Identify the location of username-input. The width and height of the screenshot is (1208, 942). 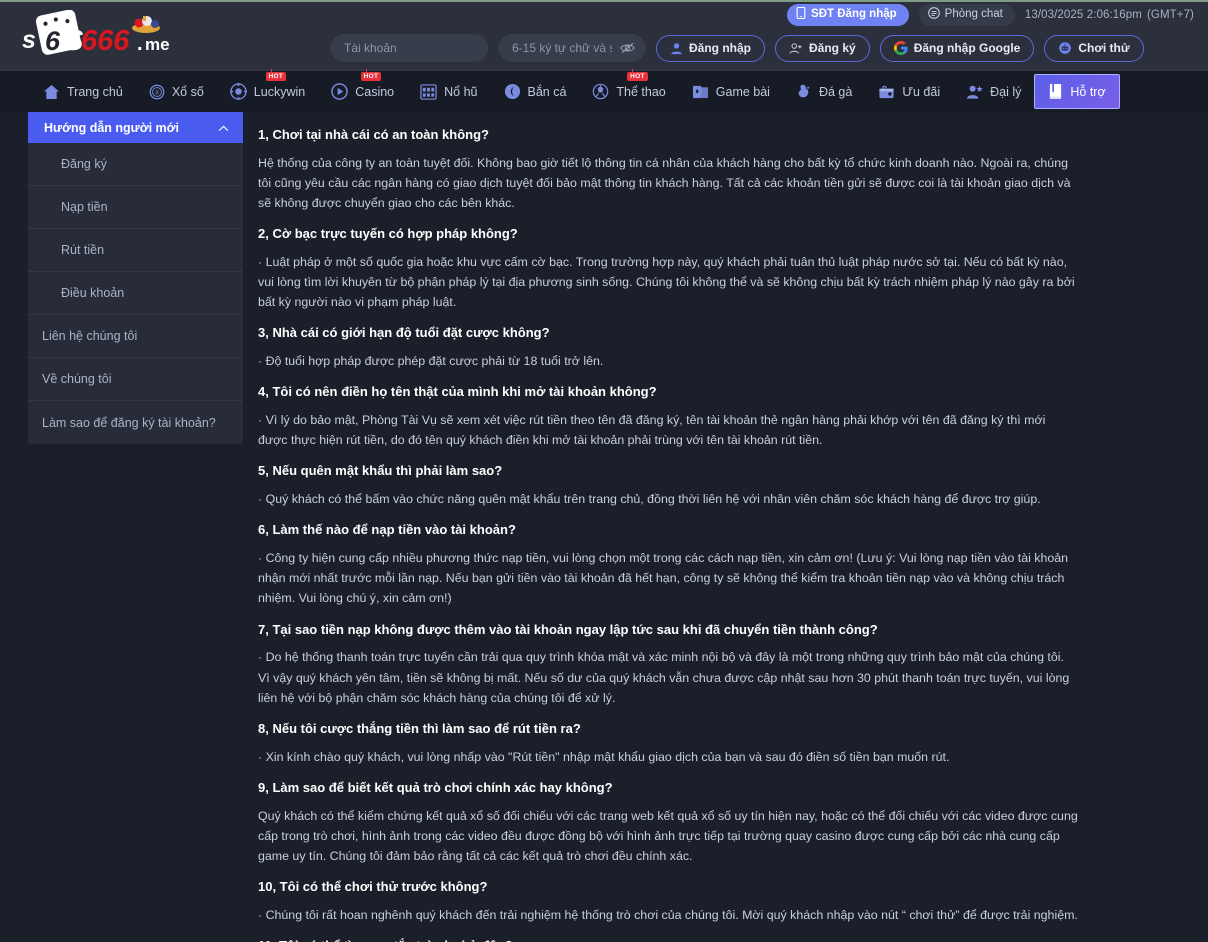
(409, 48).